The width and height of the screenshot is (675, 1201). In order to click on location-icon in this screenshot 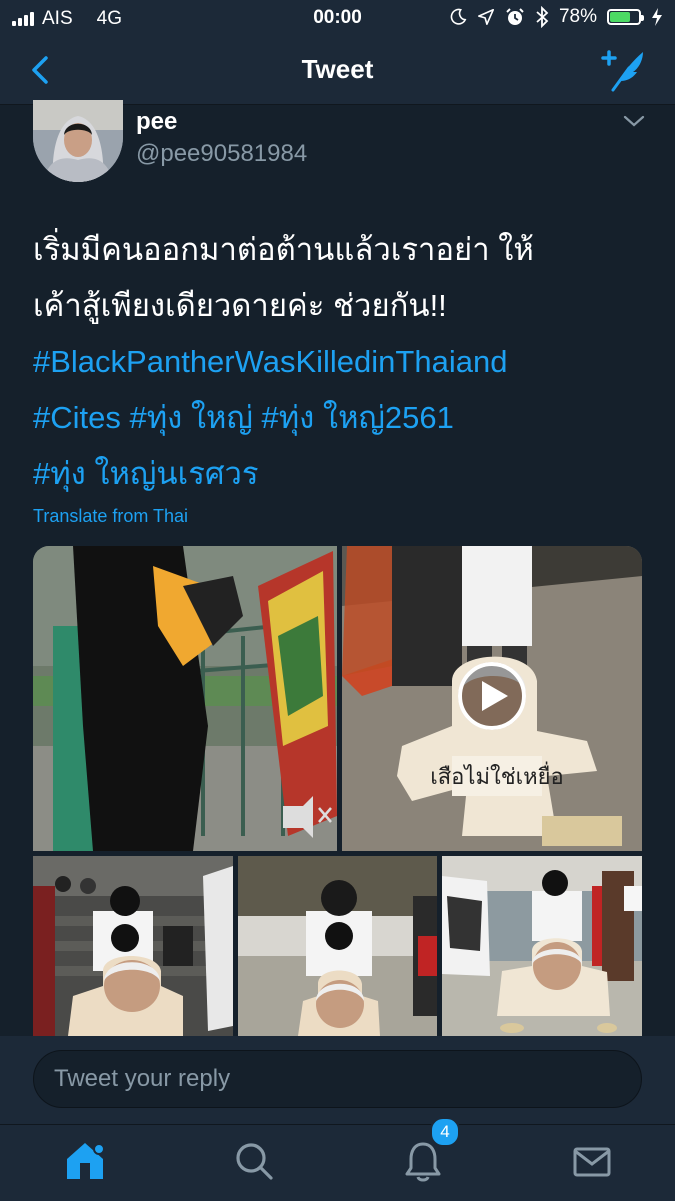, I will do `click(485, 17)`.